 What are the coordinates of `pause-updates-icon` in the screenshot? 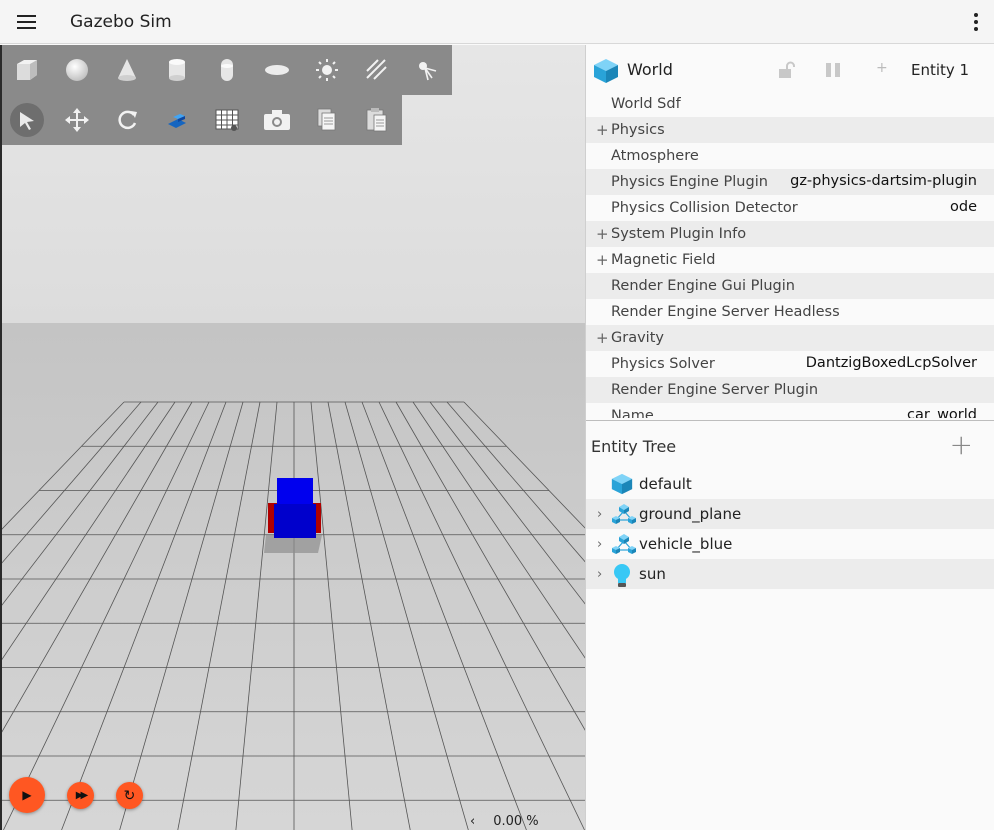 It's located at (833, 72).